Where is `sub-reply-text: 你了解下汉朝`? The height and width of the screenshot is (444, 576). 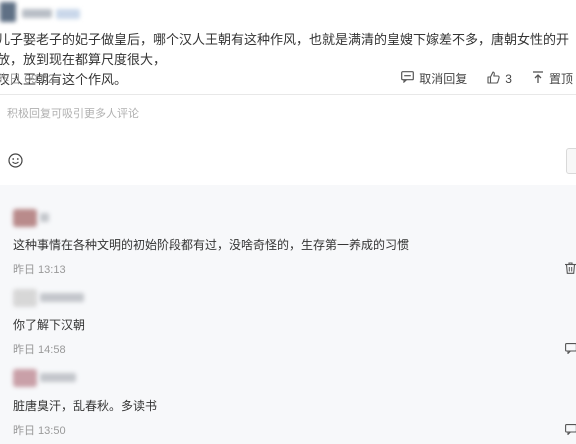
sub-reply-text: 你了解下汉朝 is located at coordinates (49, 325).